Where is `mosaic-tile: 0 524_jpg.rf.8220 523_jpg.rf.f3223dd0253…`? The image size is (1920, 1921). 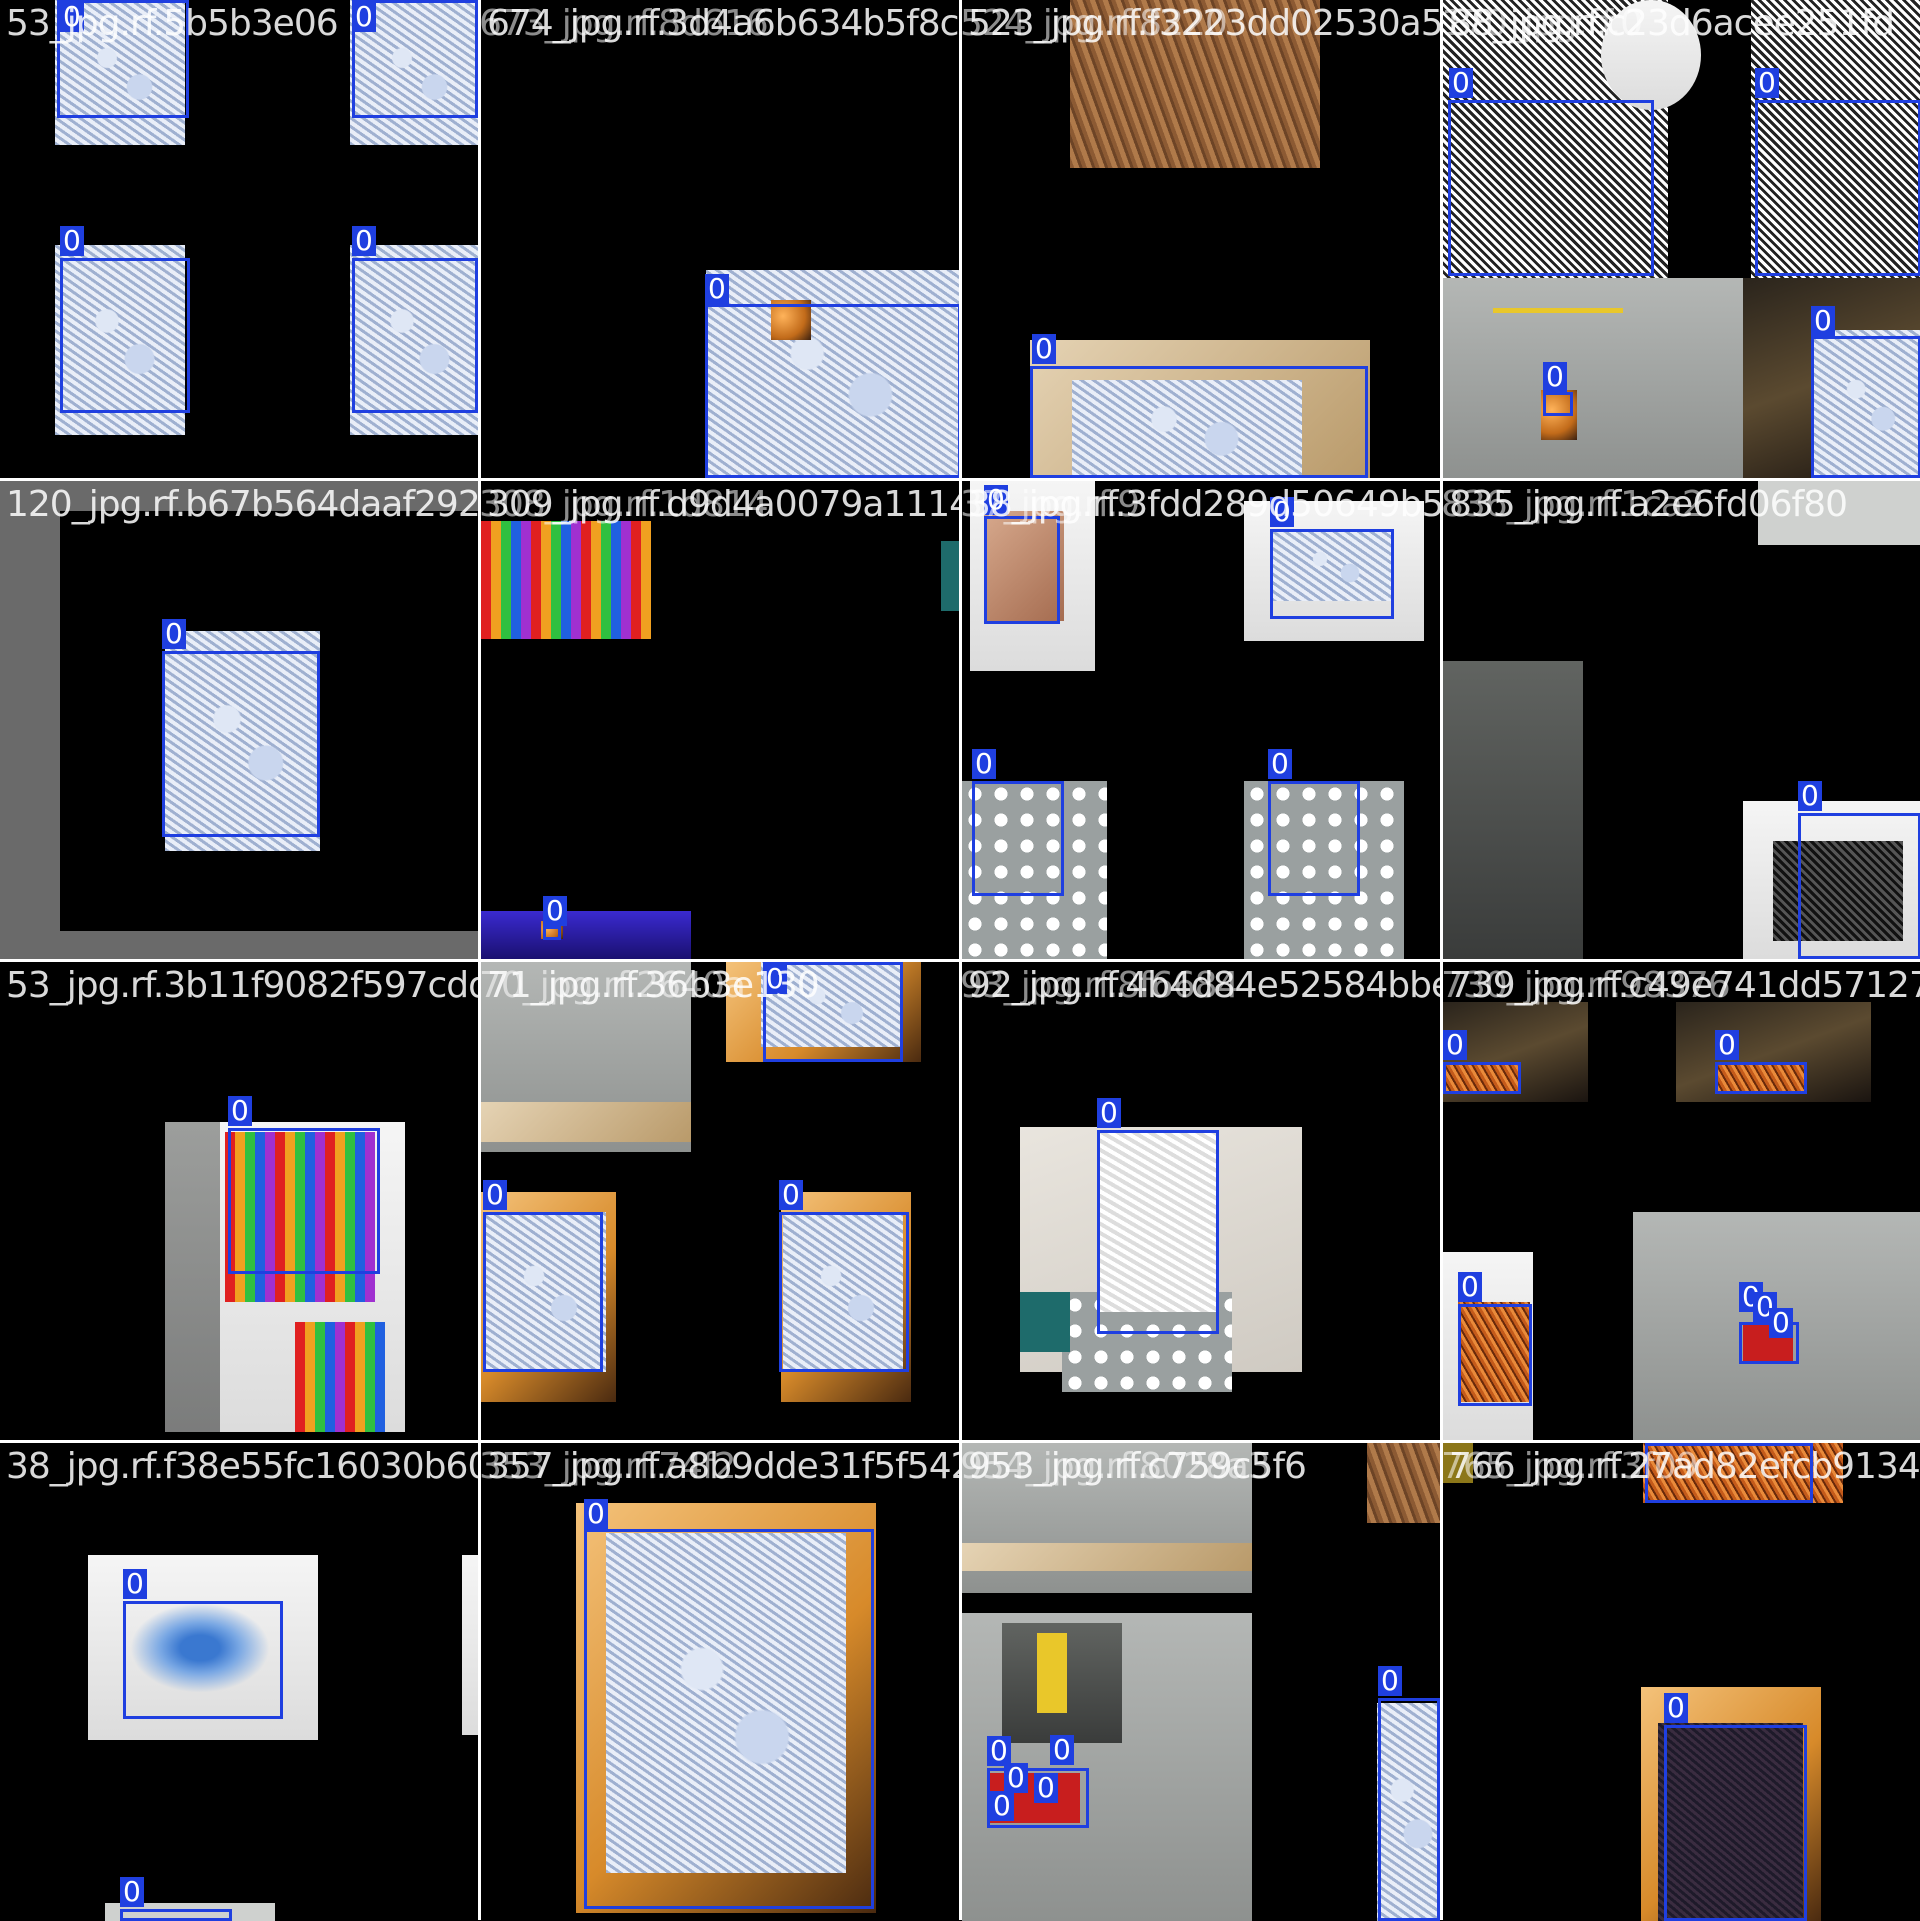 mosaic-tile: 0 524_jpg.rf.8220 523_jpg.rf.f3223dd0253… is located at coordinates (1201, 239).